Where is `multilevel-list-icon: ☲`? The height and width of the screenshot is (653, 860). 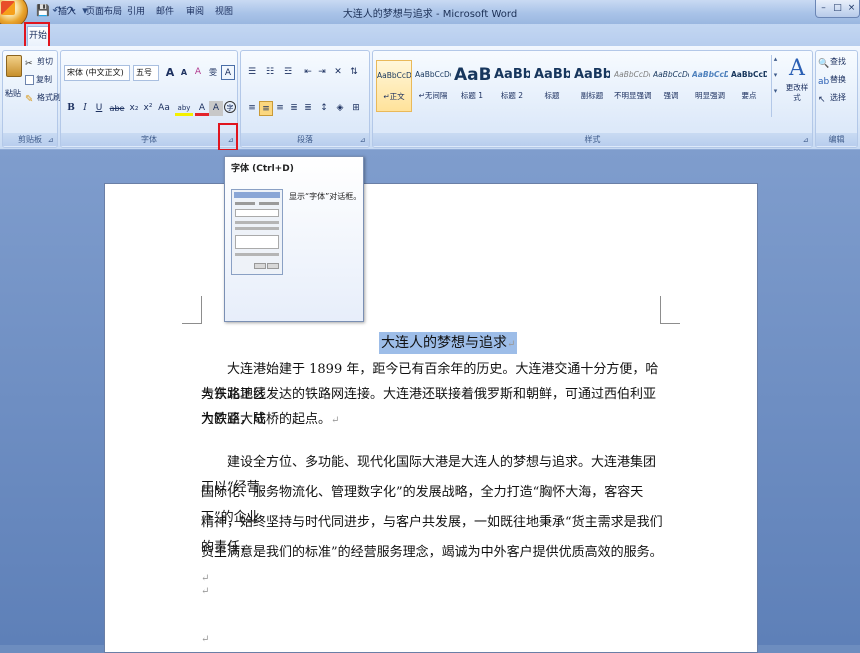
multilevel-list-icon: ☲ is located at coordinates (288, 72).